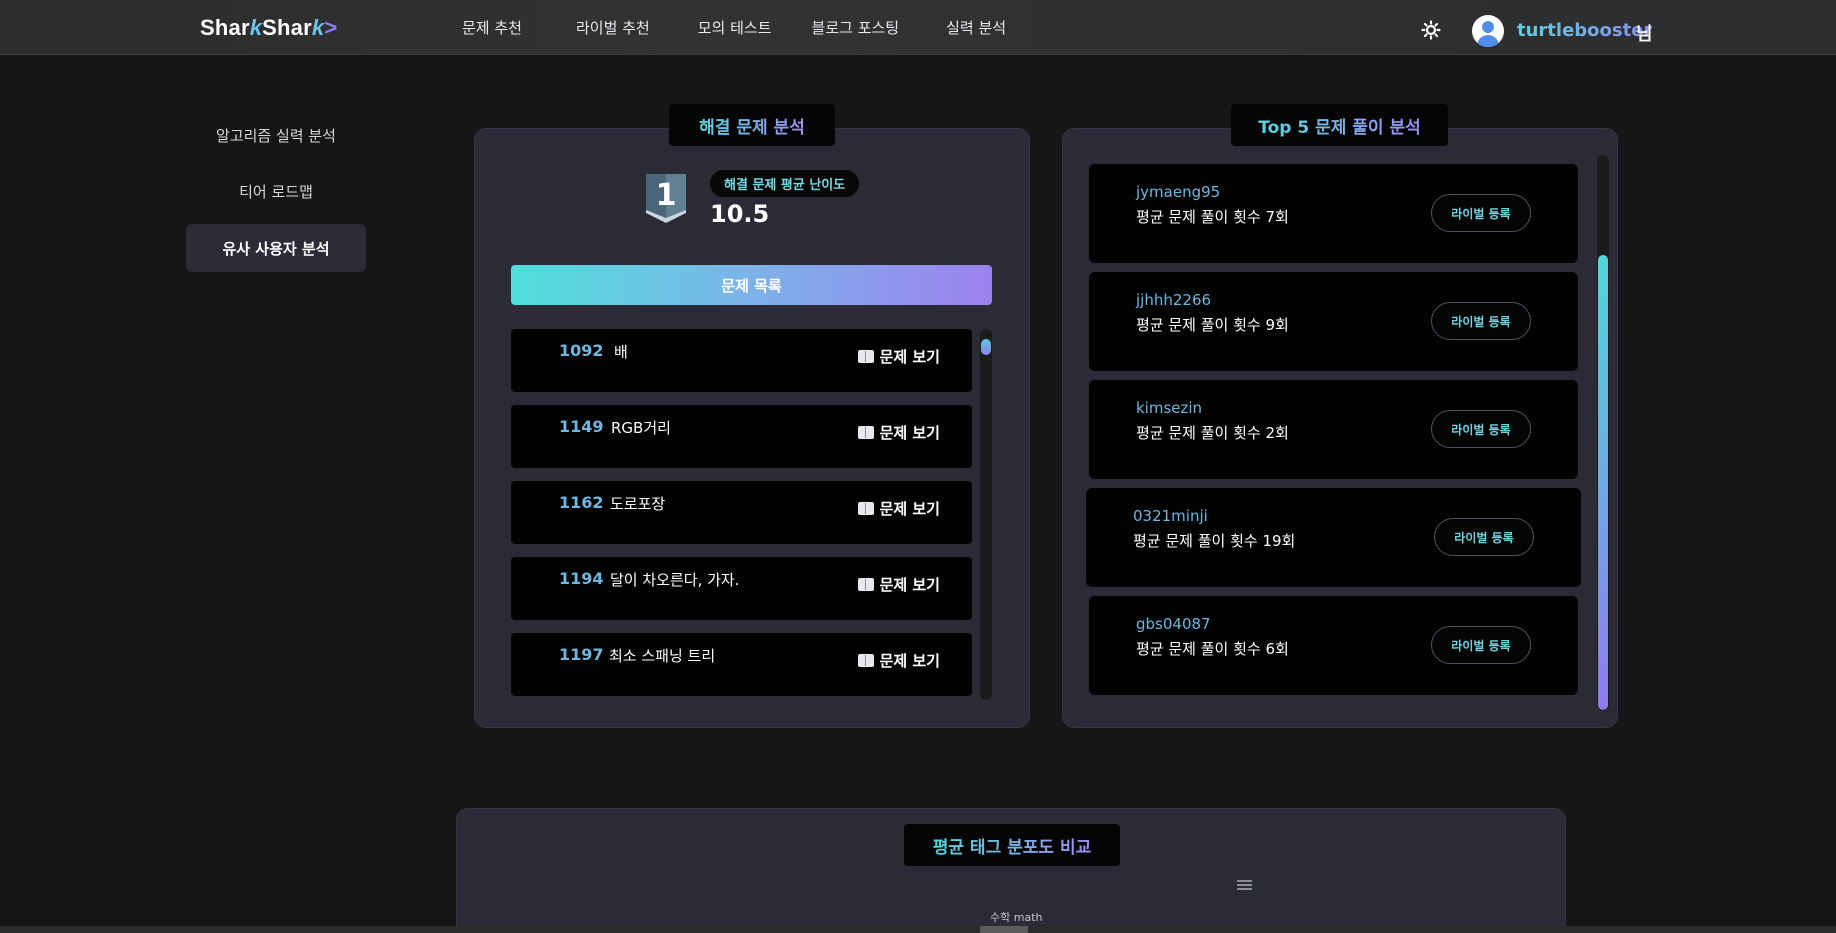  Describe the element at coordinates (1488, 41) in the screenshot. I see `avatar-body` at that location.